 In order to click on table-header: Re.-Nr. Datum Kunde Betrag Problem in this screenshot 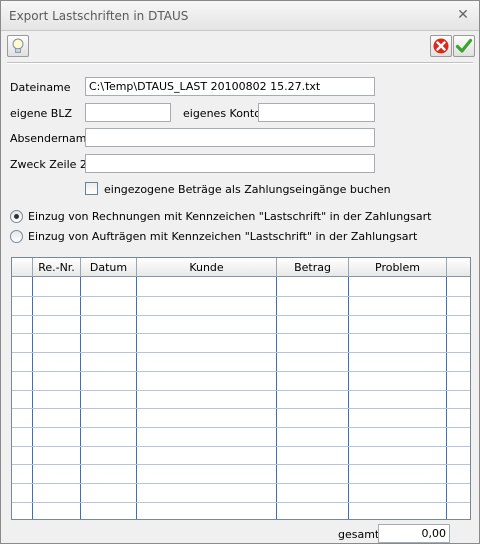, I will do `click(241, 267)`.